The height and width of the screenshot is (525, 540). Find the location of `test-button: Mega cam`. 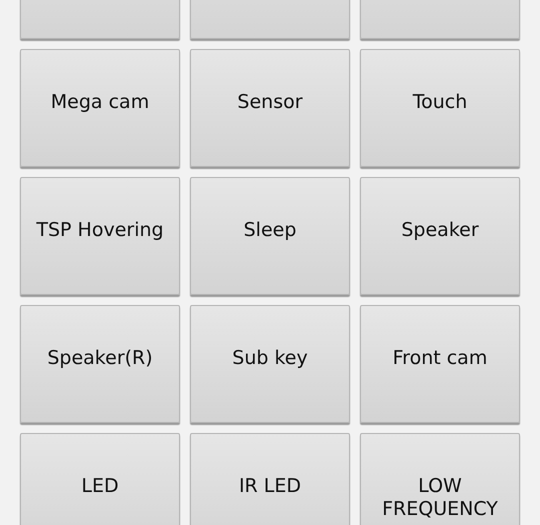

test-button: Mega cam is located at coordinates (100, 108).